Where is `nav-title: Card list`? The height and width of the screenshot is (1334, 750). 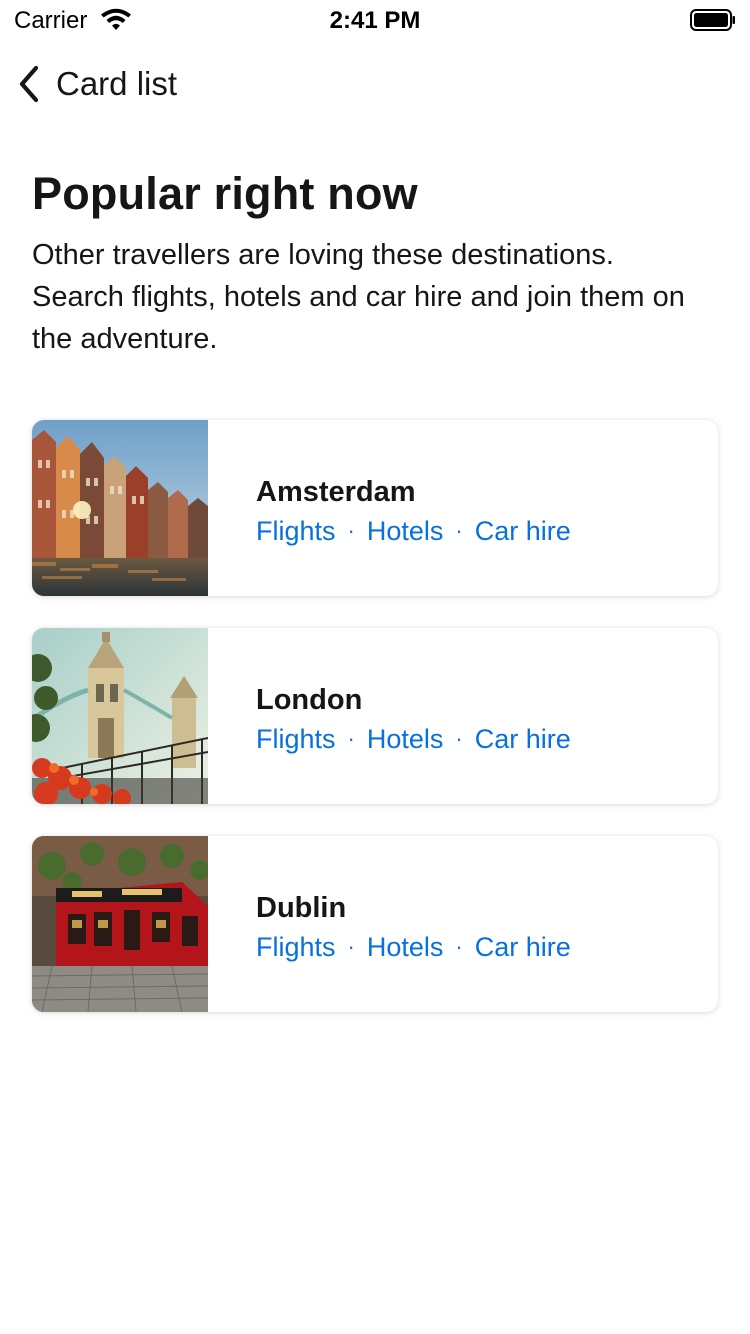 nav-title: Card list is located at coordinates (117, 83).